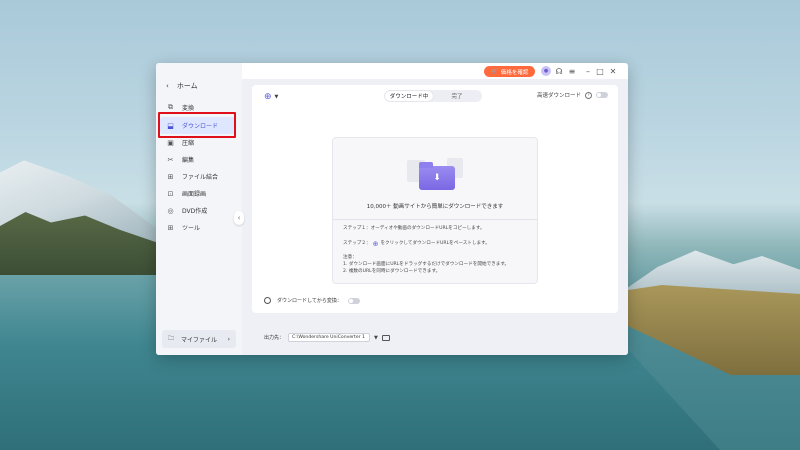 The width and height of the screenshot is (800, 450). I want to click on sidebar-item-label: ダウンロード, so click(200, 126).